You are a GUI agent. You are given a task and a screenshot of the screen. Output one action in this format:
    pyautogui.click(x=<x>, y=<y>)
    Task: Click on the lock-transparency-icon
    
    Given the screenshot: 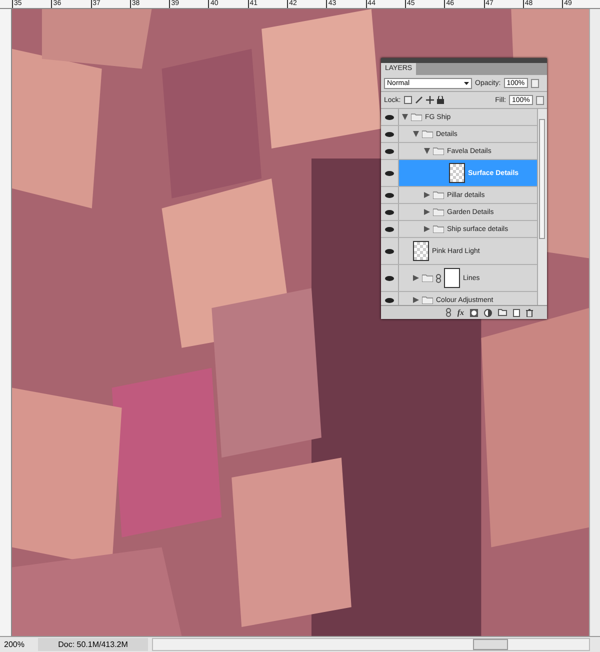 What is the action you would take?
    pyautogui.click(x=408, y=100)
    